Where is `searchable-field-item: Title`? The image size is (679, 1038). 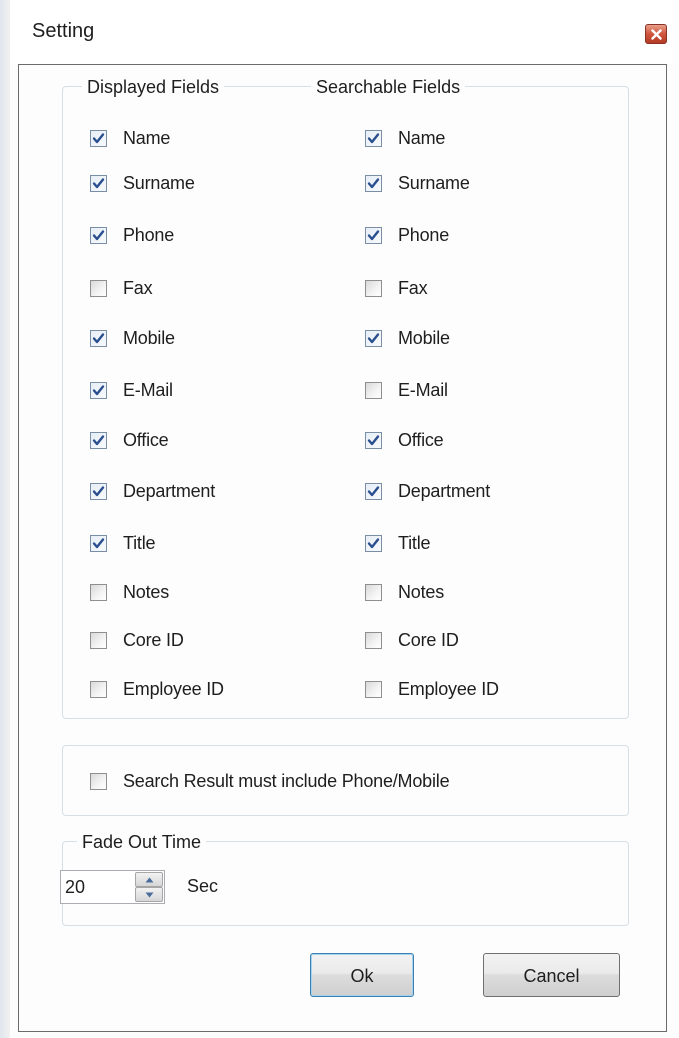 searchable-field-item: Title is located at coordinates (398, 543).